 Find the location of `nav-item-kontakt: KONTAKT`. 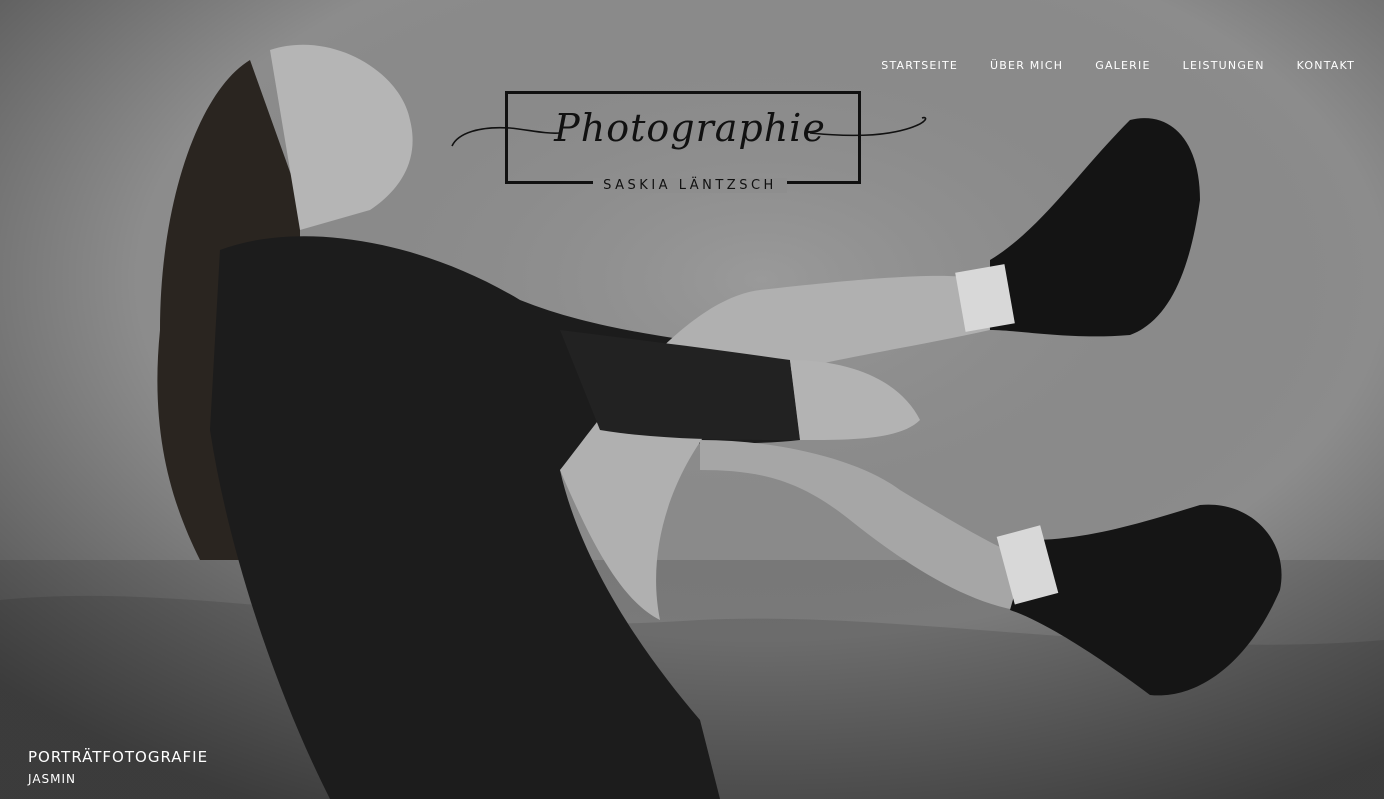

nav-item-kontakt: KONTAKT is located at coordinates (1326, 66).